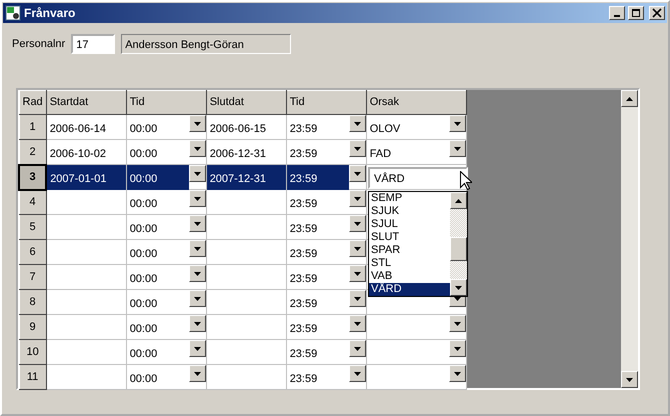 The width and height of the screenshot is (670, 416). What do you see at coordinates (93, 44) in the screenshot?
I see `number-field: 17` at bounding box center [93, 44].